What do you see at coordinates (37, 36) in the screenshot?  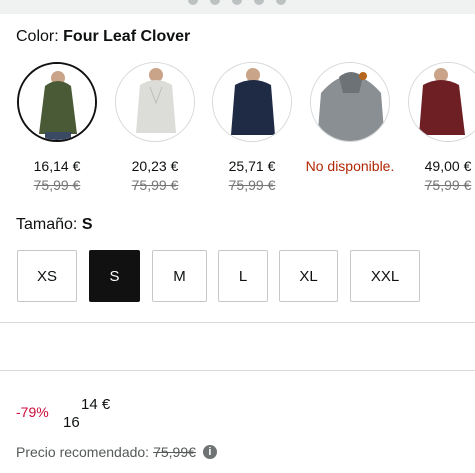 I see `color-label: Color:` at bounding box center [37, 36].